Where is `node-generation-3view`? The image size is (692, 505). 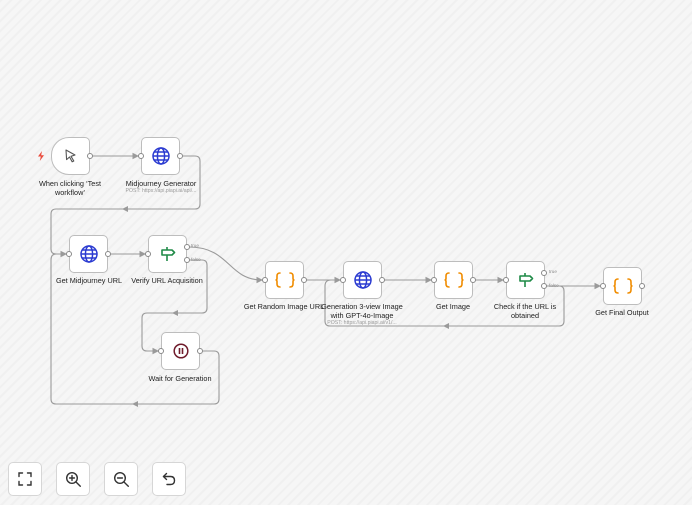
node-generation-3view is located at coordinates (362, 280).